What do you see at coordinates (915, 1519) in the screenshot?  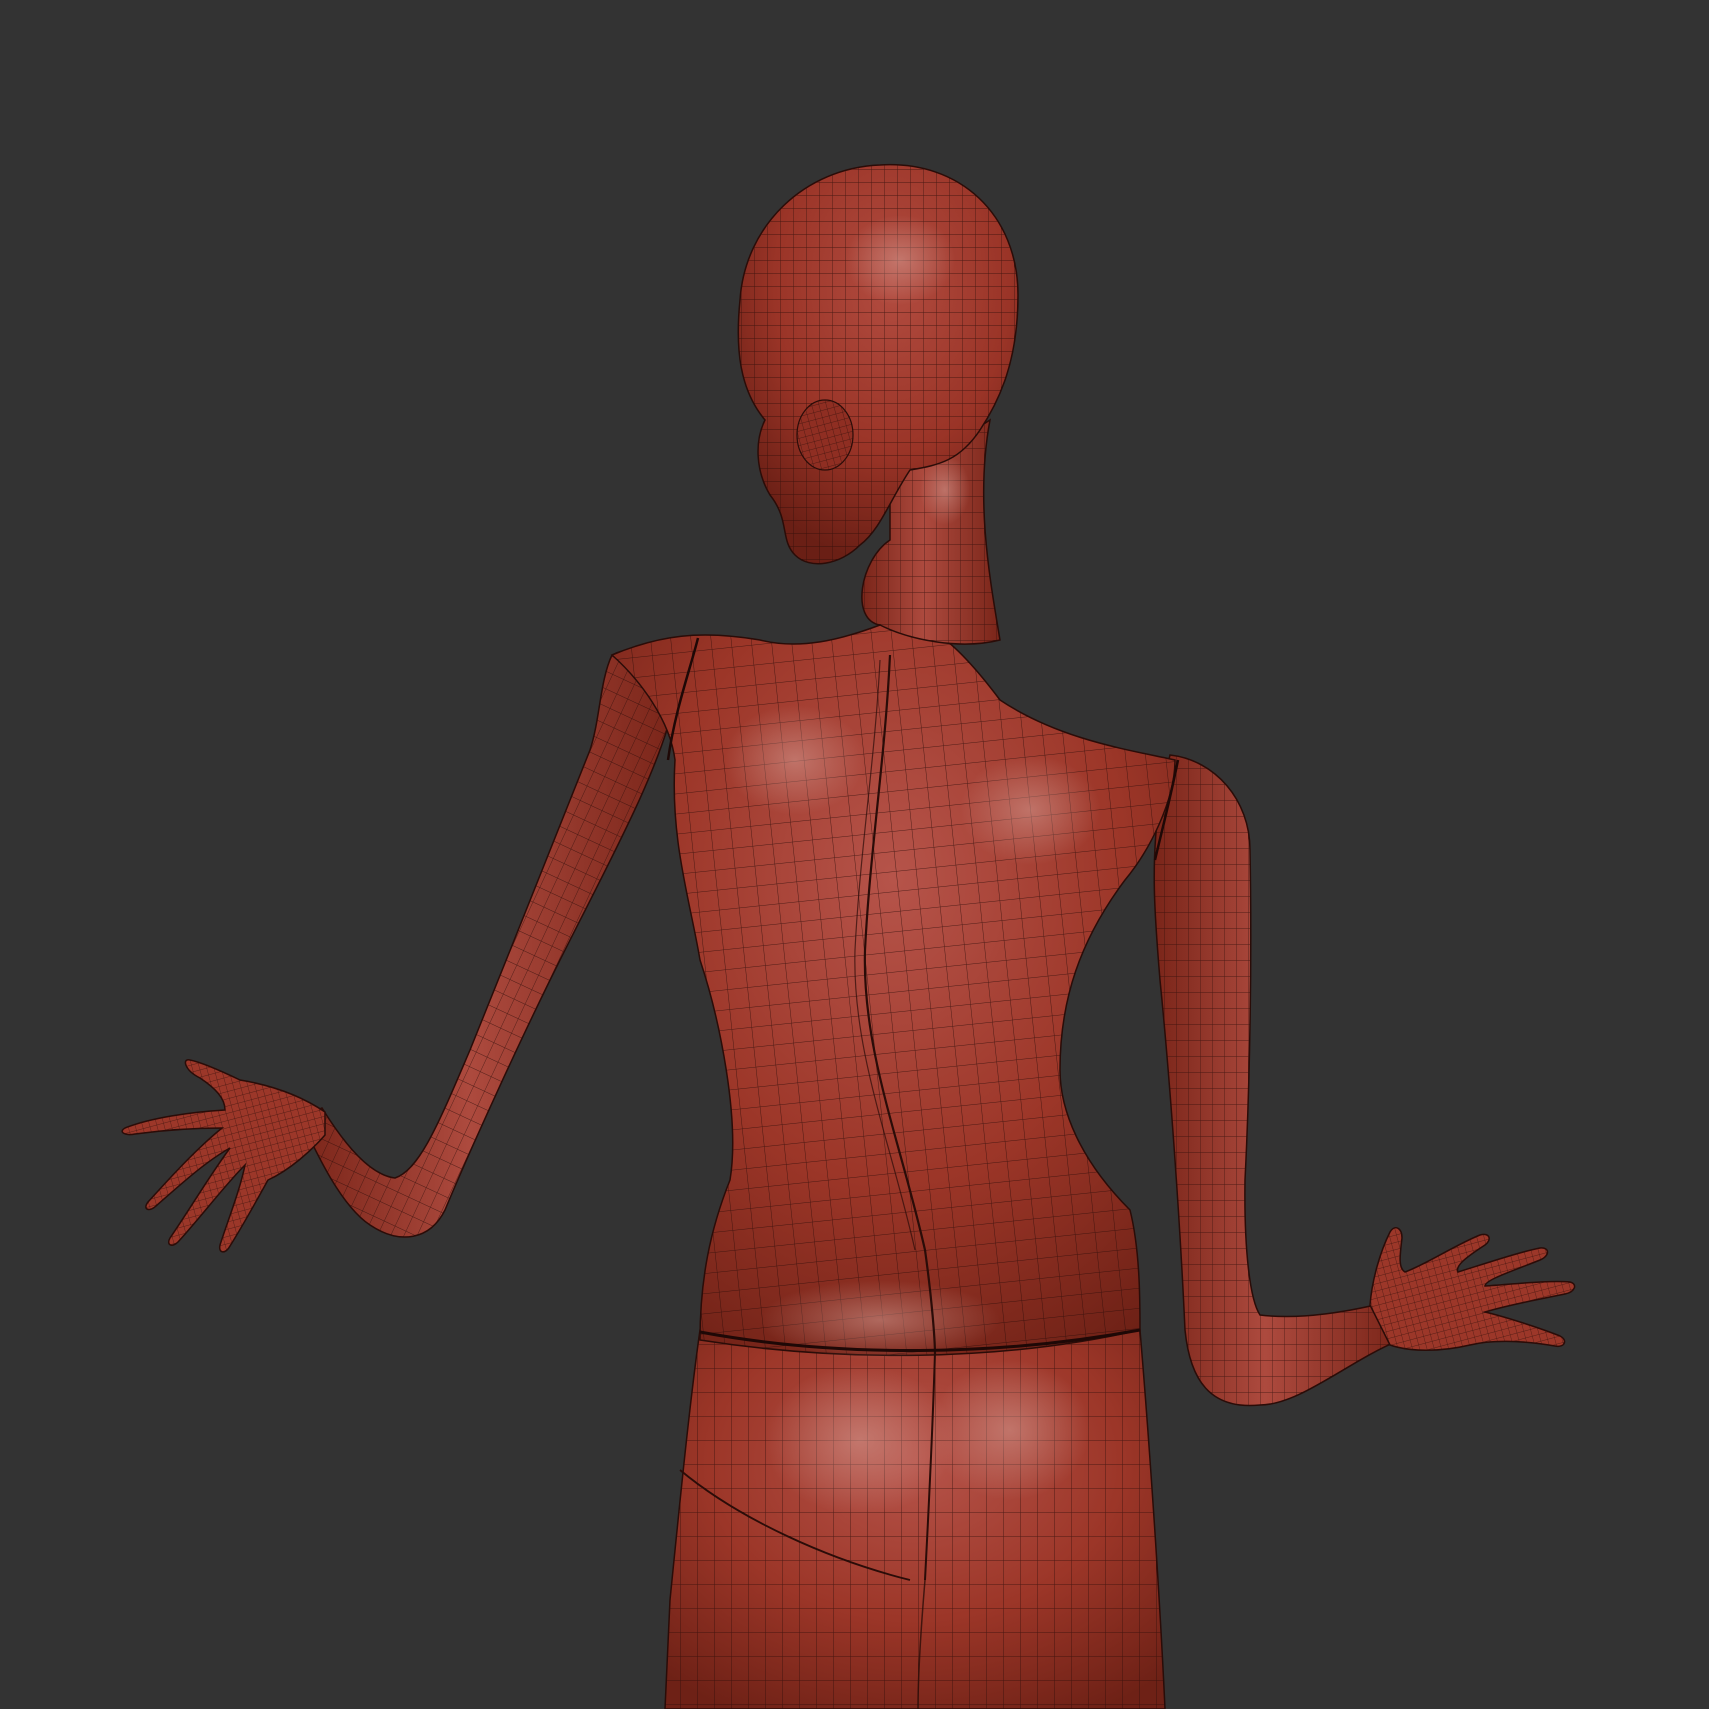 I see `hips-and-legs` at bounding box center [915, 1519].